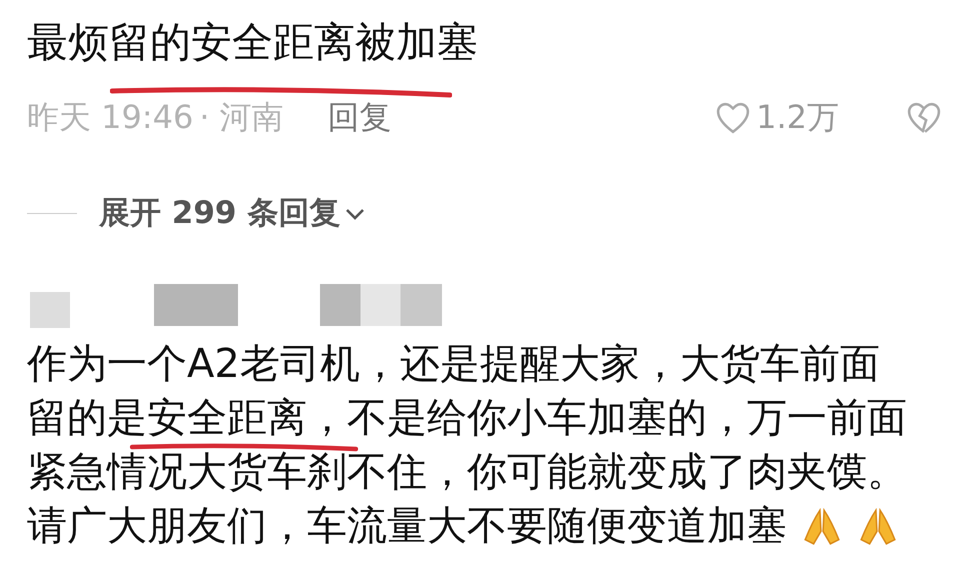  Describe the element at coordinates (453, 364) in the screenshot. I see `reply-text-line: 作为一个A2老司机，还是提醒大家，大货车前面` at that location.